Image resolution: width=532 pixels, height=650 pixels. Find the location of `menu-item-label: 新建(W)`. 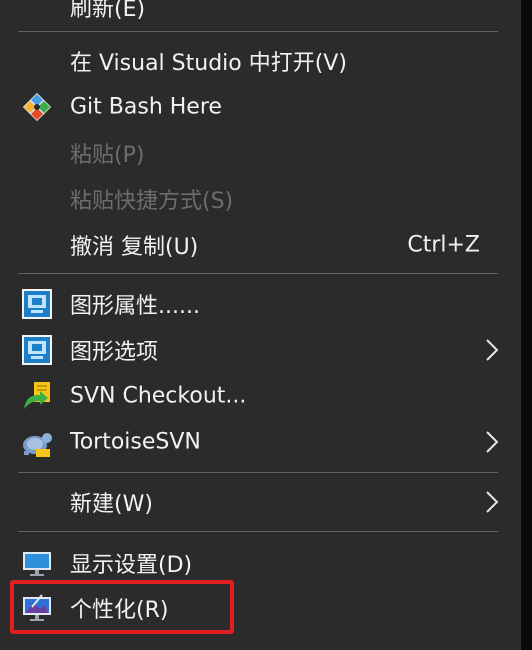

menu-item-label: 新建(W) is located at coordinates (111, 504).